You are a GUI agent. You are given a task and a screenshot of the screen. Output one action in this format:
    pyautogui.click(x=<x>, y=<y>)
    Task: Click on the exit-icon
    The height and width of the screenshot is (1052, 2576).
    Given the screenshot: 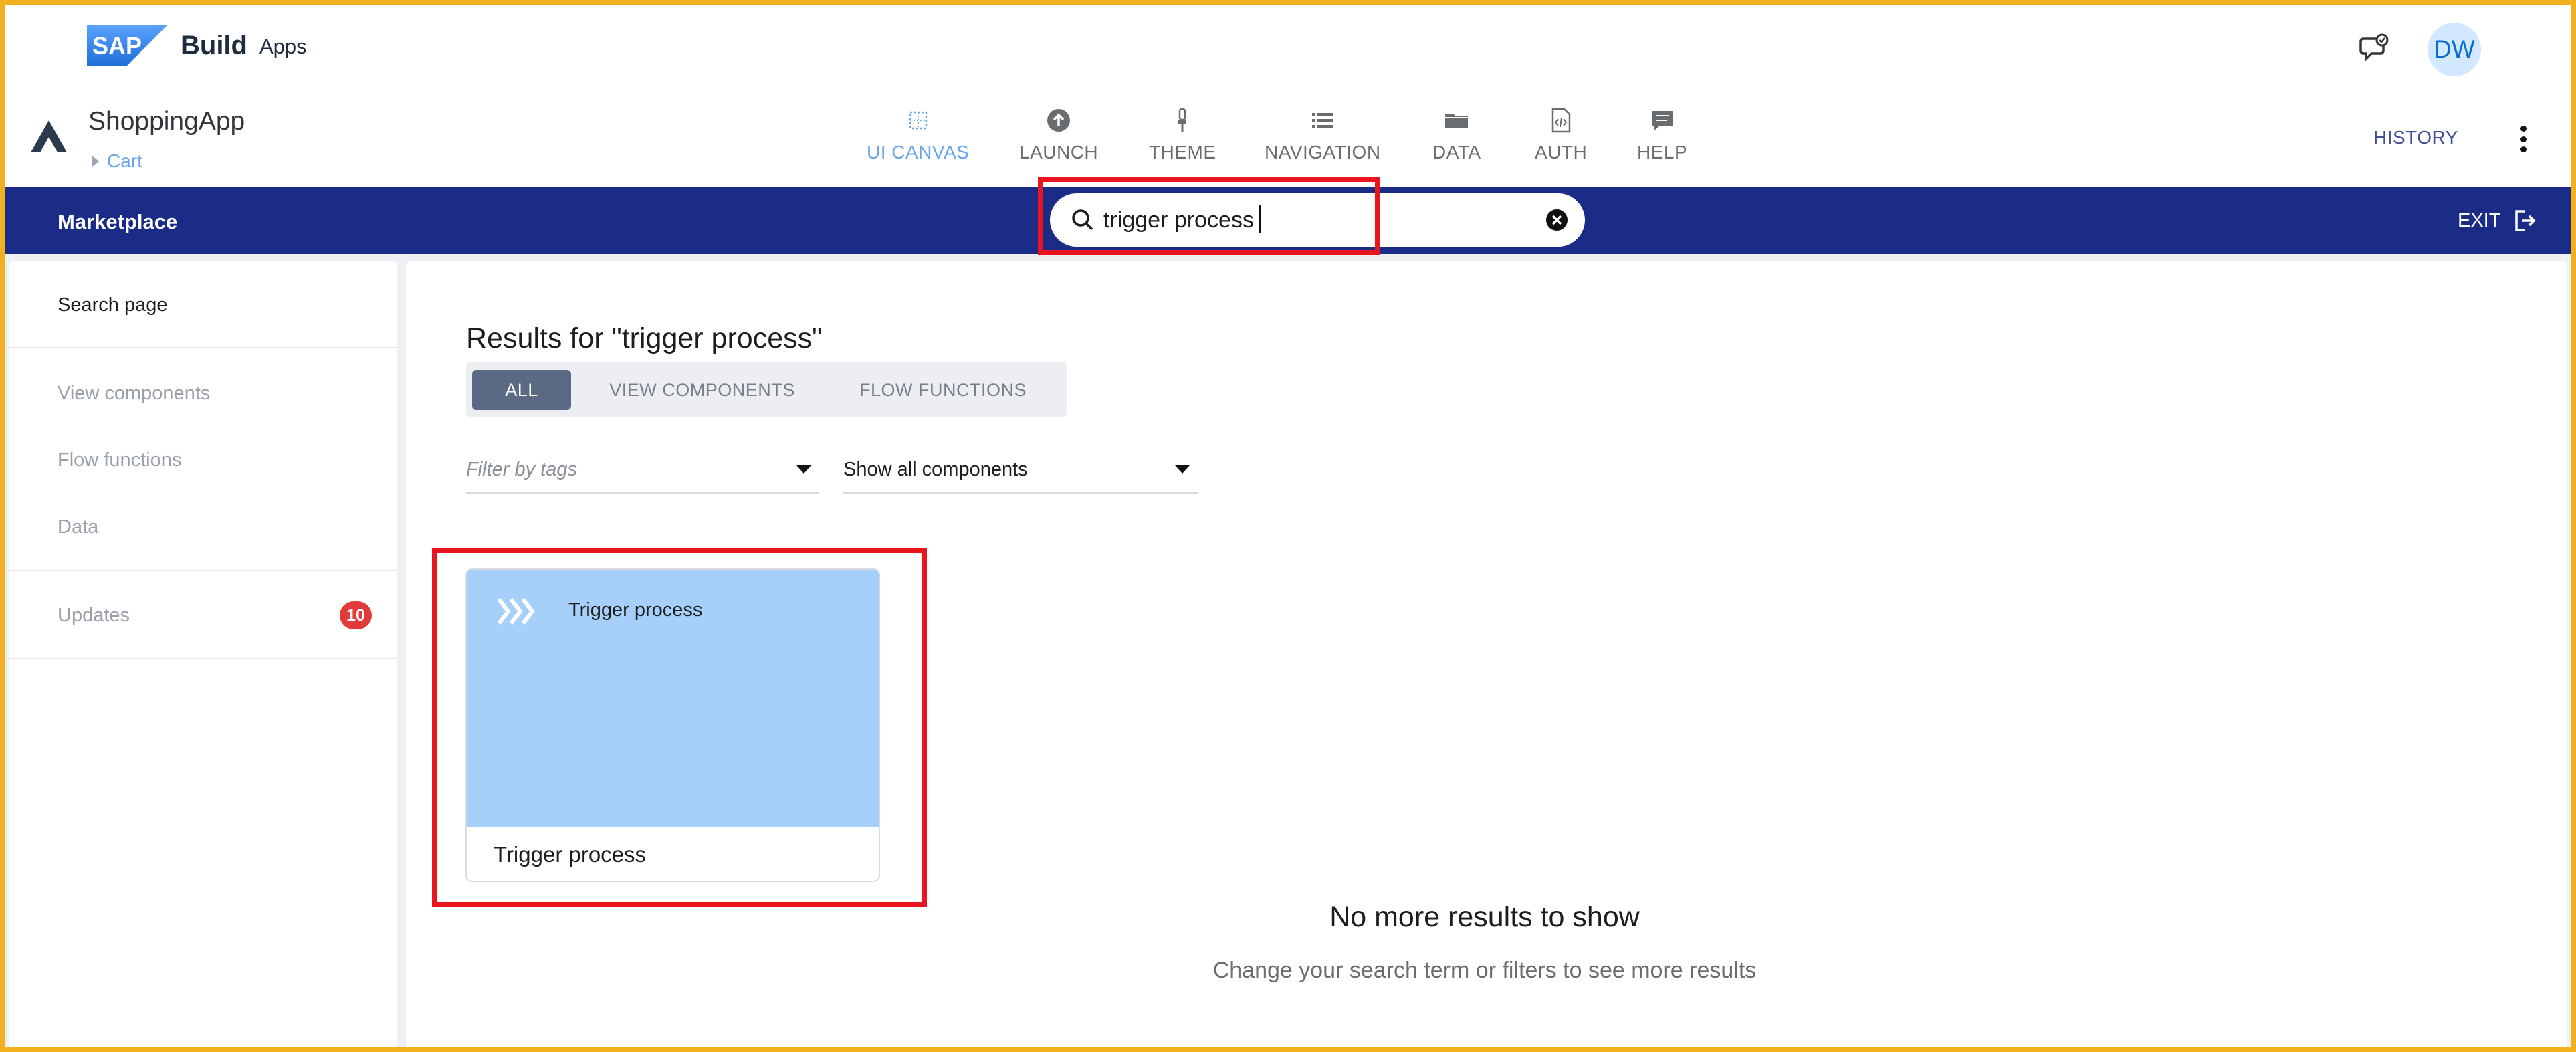 What is the action you would take?
    pyautogui.click(x=2526, y=221)
    